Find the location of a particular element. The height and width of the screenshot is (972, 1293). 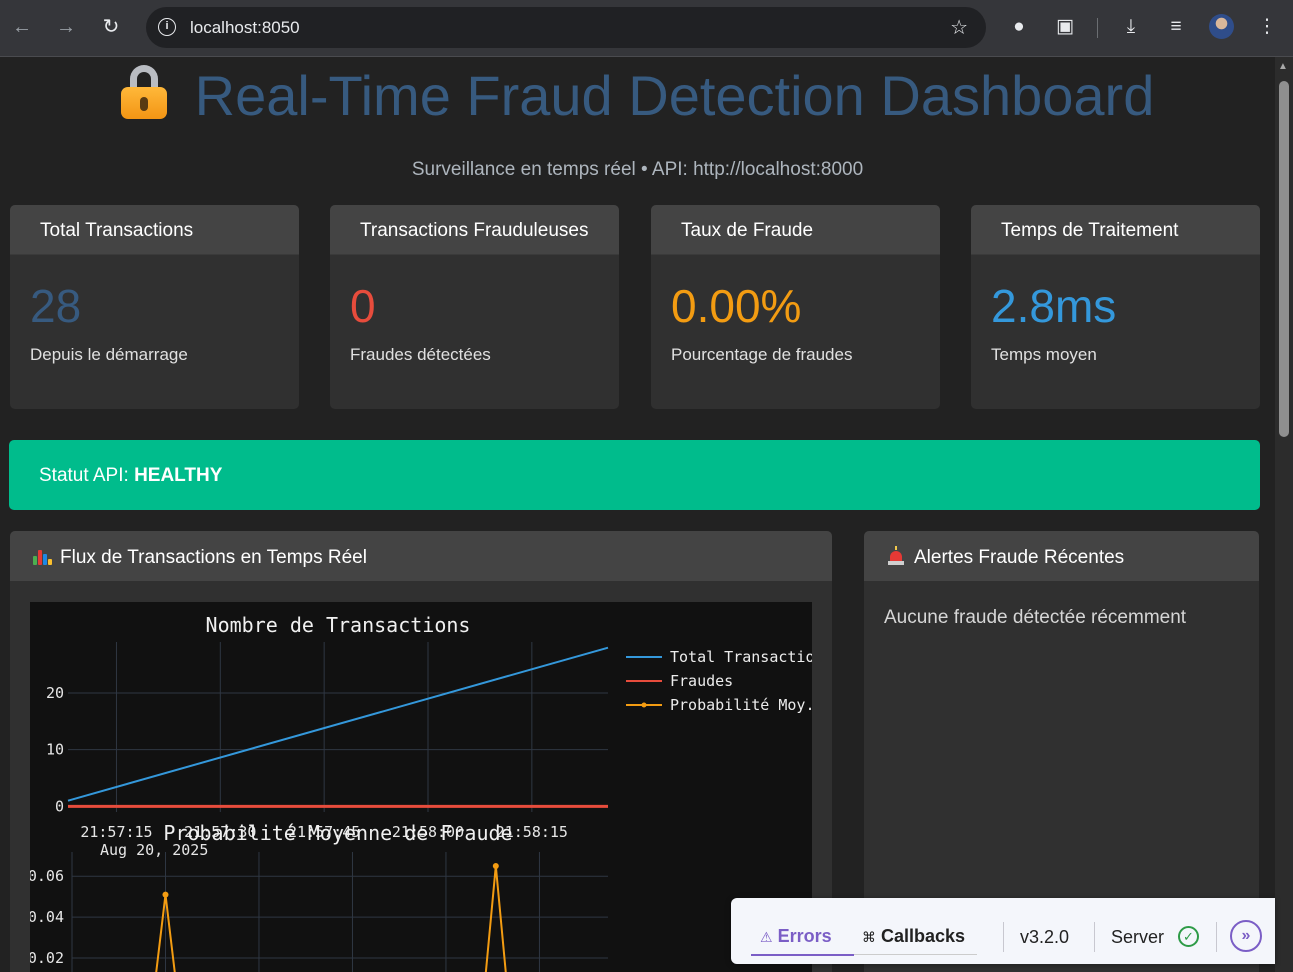

y-tick-label: 0 is located at coordinates (59, 806).